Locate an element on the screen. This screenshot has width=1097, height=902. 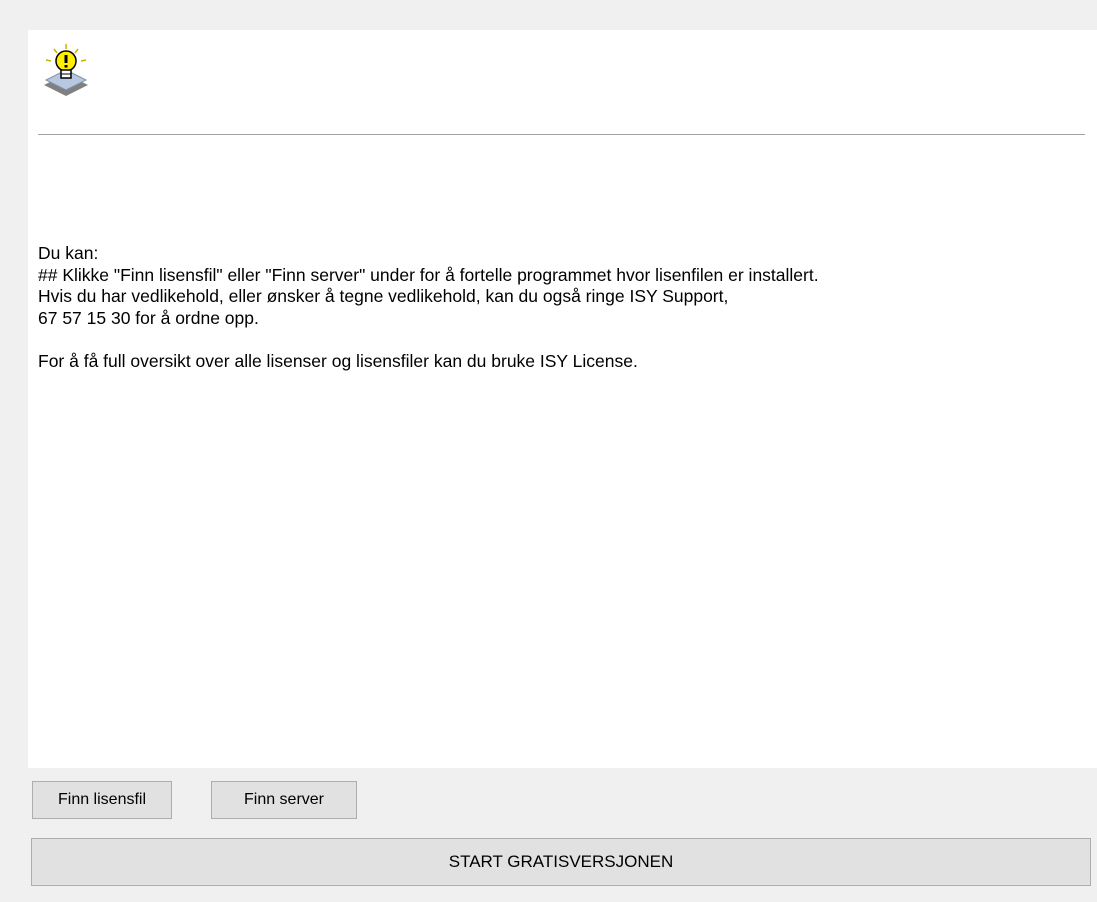
start-free-version-button: START GRATISVERSJONEN is located at coordinates (561, 862).